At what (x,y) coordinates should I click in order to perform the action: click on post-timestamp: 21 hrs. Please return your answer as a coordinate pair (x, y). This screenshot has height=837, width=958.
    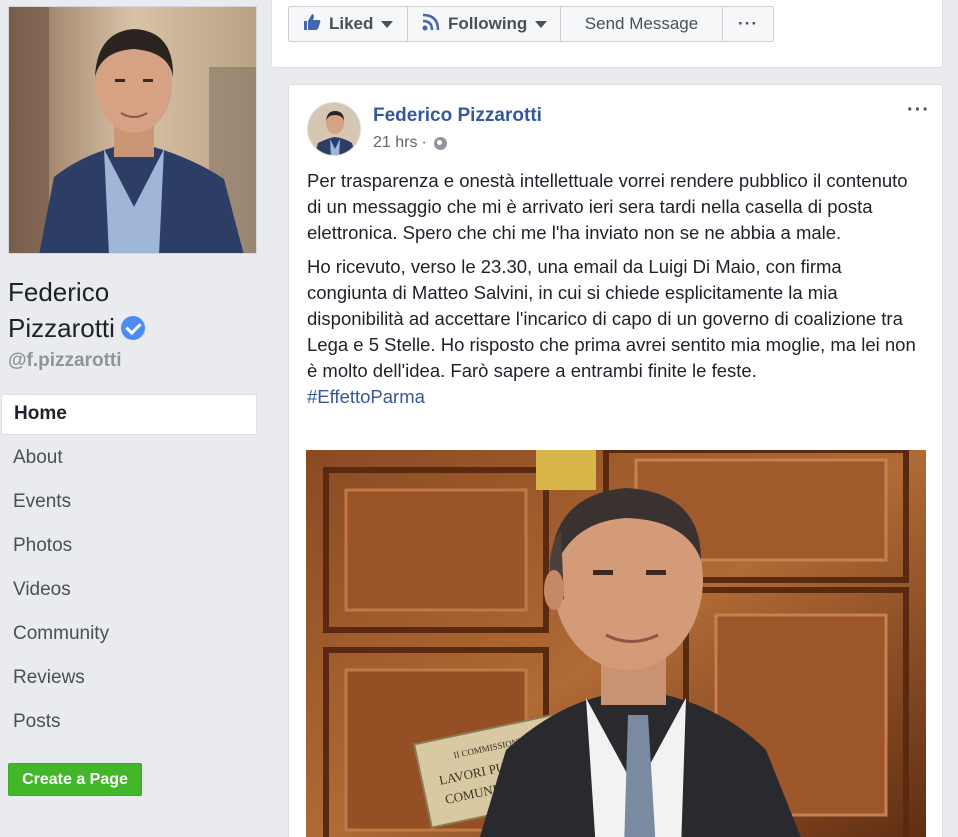
    Looking at the image, I should click on (395, 143).